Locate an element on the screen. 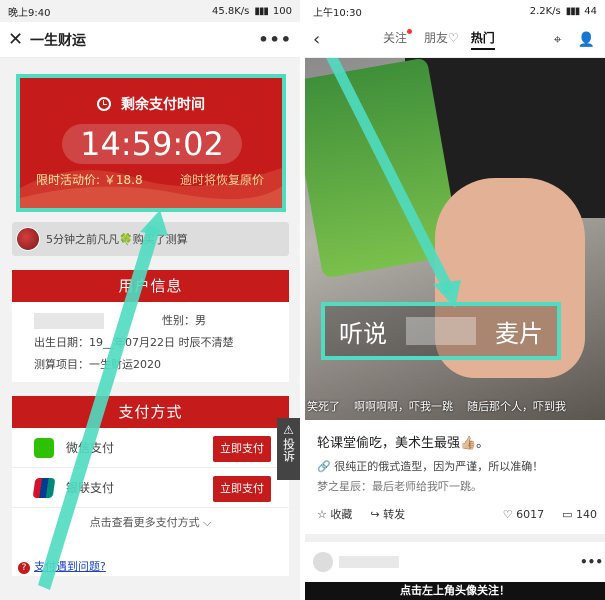  countdown-heading: 剩余支付时间 is located at coordinates (151, 104).